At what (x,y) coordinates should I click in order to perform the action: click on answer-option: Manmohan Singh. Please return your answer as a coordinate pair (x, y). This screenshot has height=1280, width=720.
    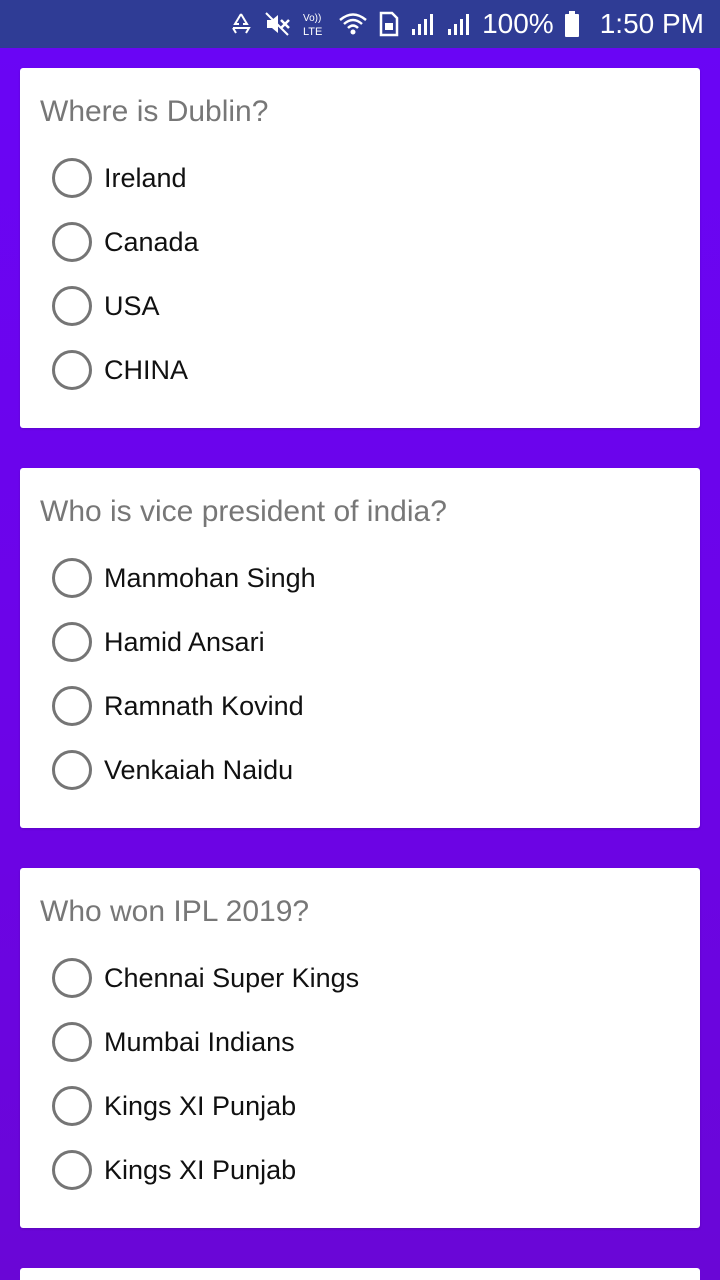
    Looking at the image, I should click on (360, 578).